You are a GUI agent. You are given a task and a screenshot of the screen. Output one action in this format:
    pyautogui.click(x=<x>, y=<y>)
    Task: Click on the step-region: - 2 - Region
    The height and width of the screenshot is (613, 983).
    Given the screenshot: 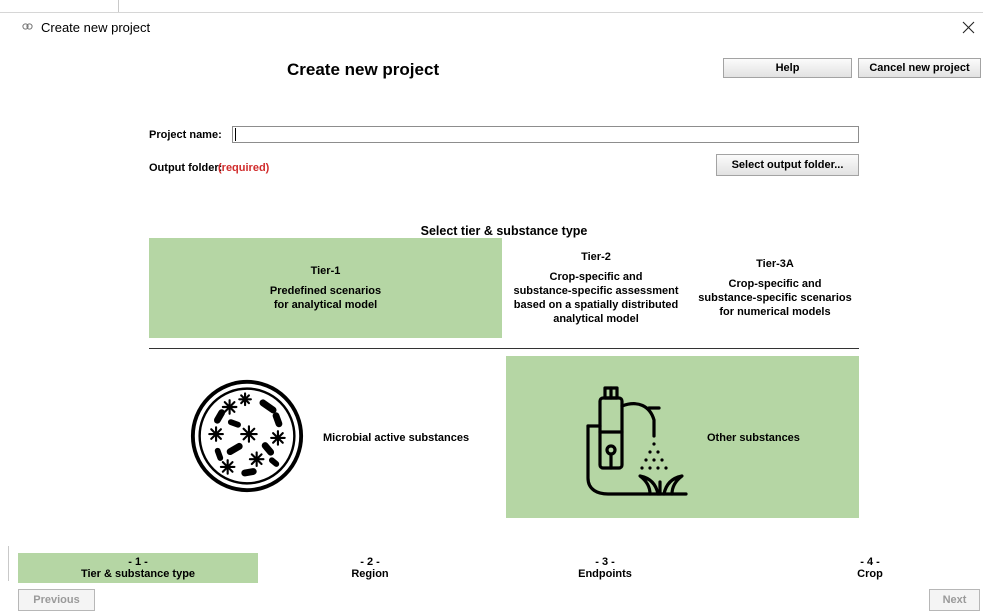 What is the action you would take?
    pyautogui.click(x=370, y=568)
    